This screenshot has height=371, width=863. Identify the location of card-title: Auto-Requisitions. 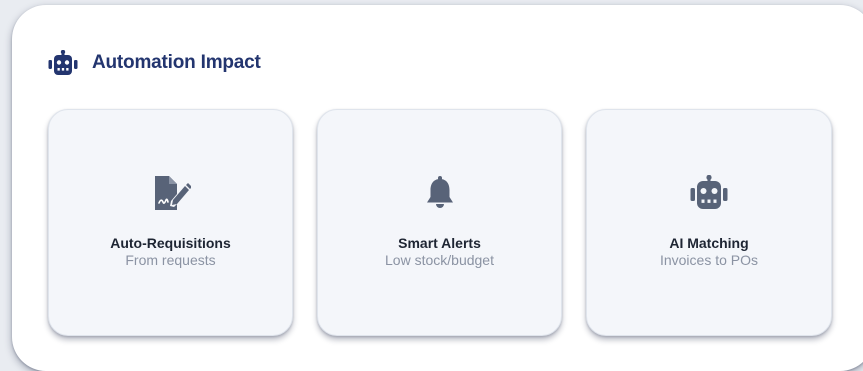
(170, 243).